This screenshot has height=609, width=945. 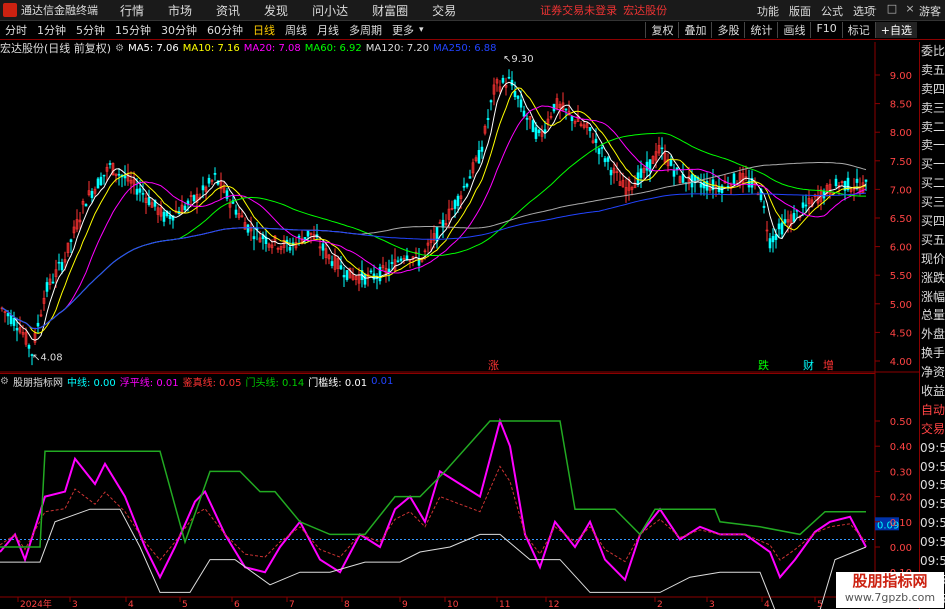 I want to click on event-marker: 涨, so click(x=493, y=365).